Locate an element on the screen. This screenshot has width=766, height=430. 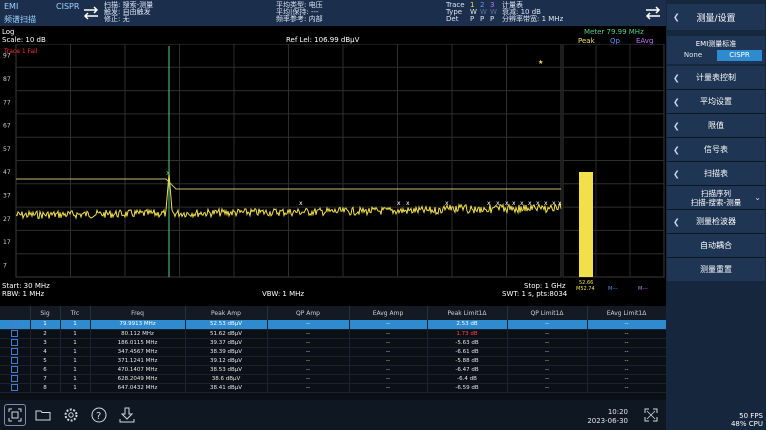
col-peak-limit: Peak Limit1Δ is located at coordinates (467, 313).